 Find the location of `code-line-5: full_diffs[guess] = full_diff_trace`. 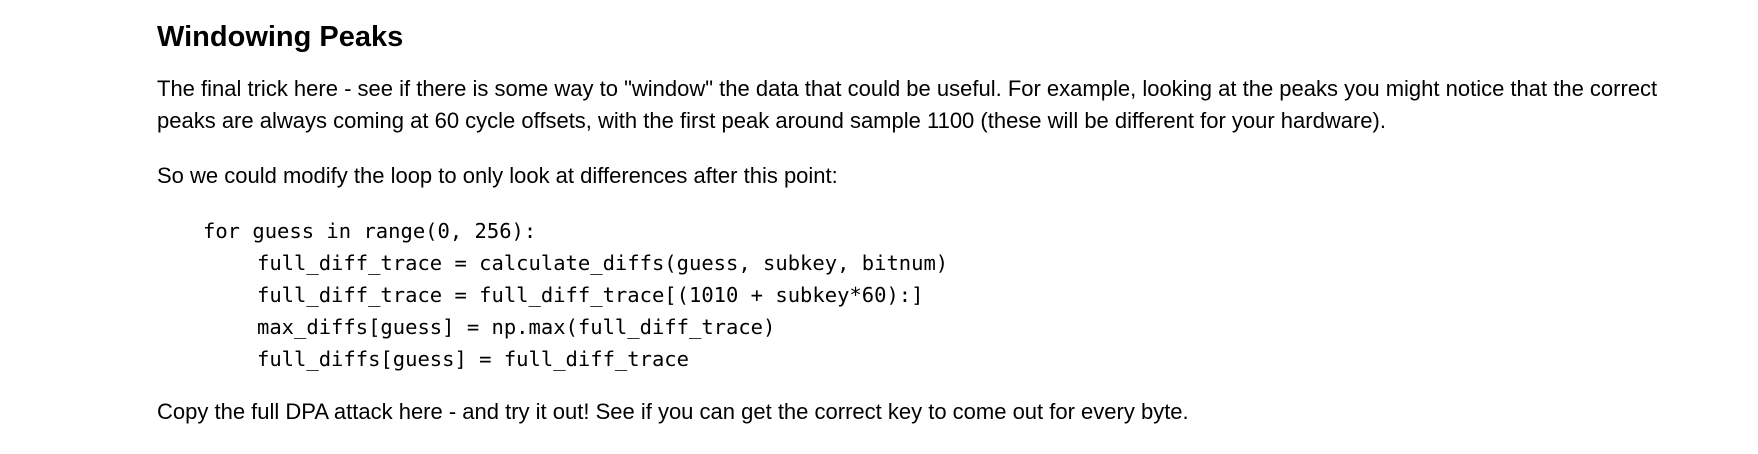

code-line-5: full_diffs[guess] = full_diff_trace is located at coordinates (473, 359).